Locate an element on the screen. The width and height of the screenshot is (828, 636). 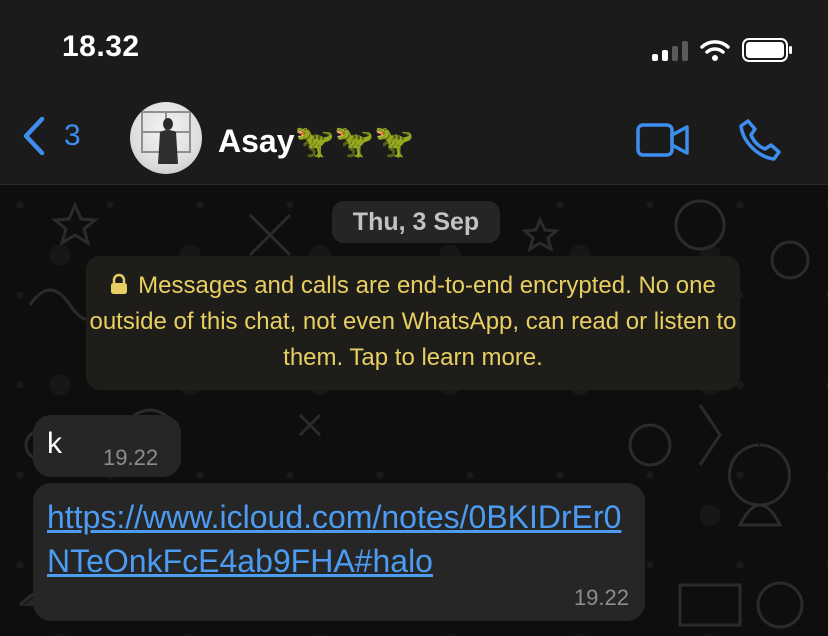
chevron-left-icon is located at coordinates (34, 136).